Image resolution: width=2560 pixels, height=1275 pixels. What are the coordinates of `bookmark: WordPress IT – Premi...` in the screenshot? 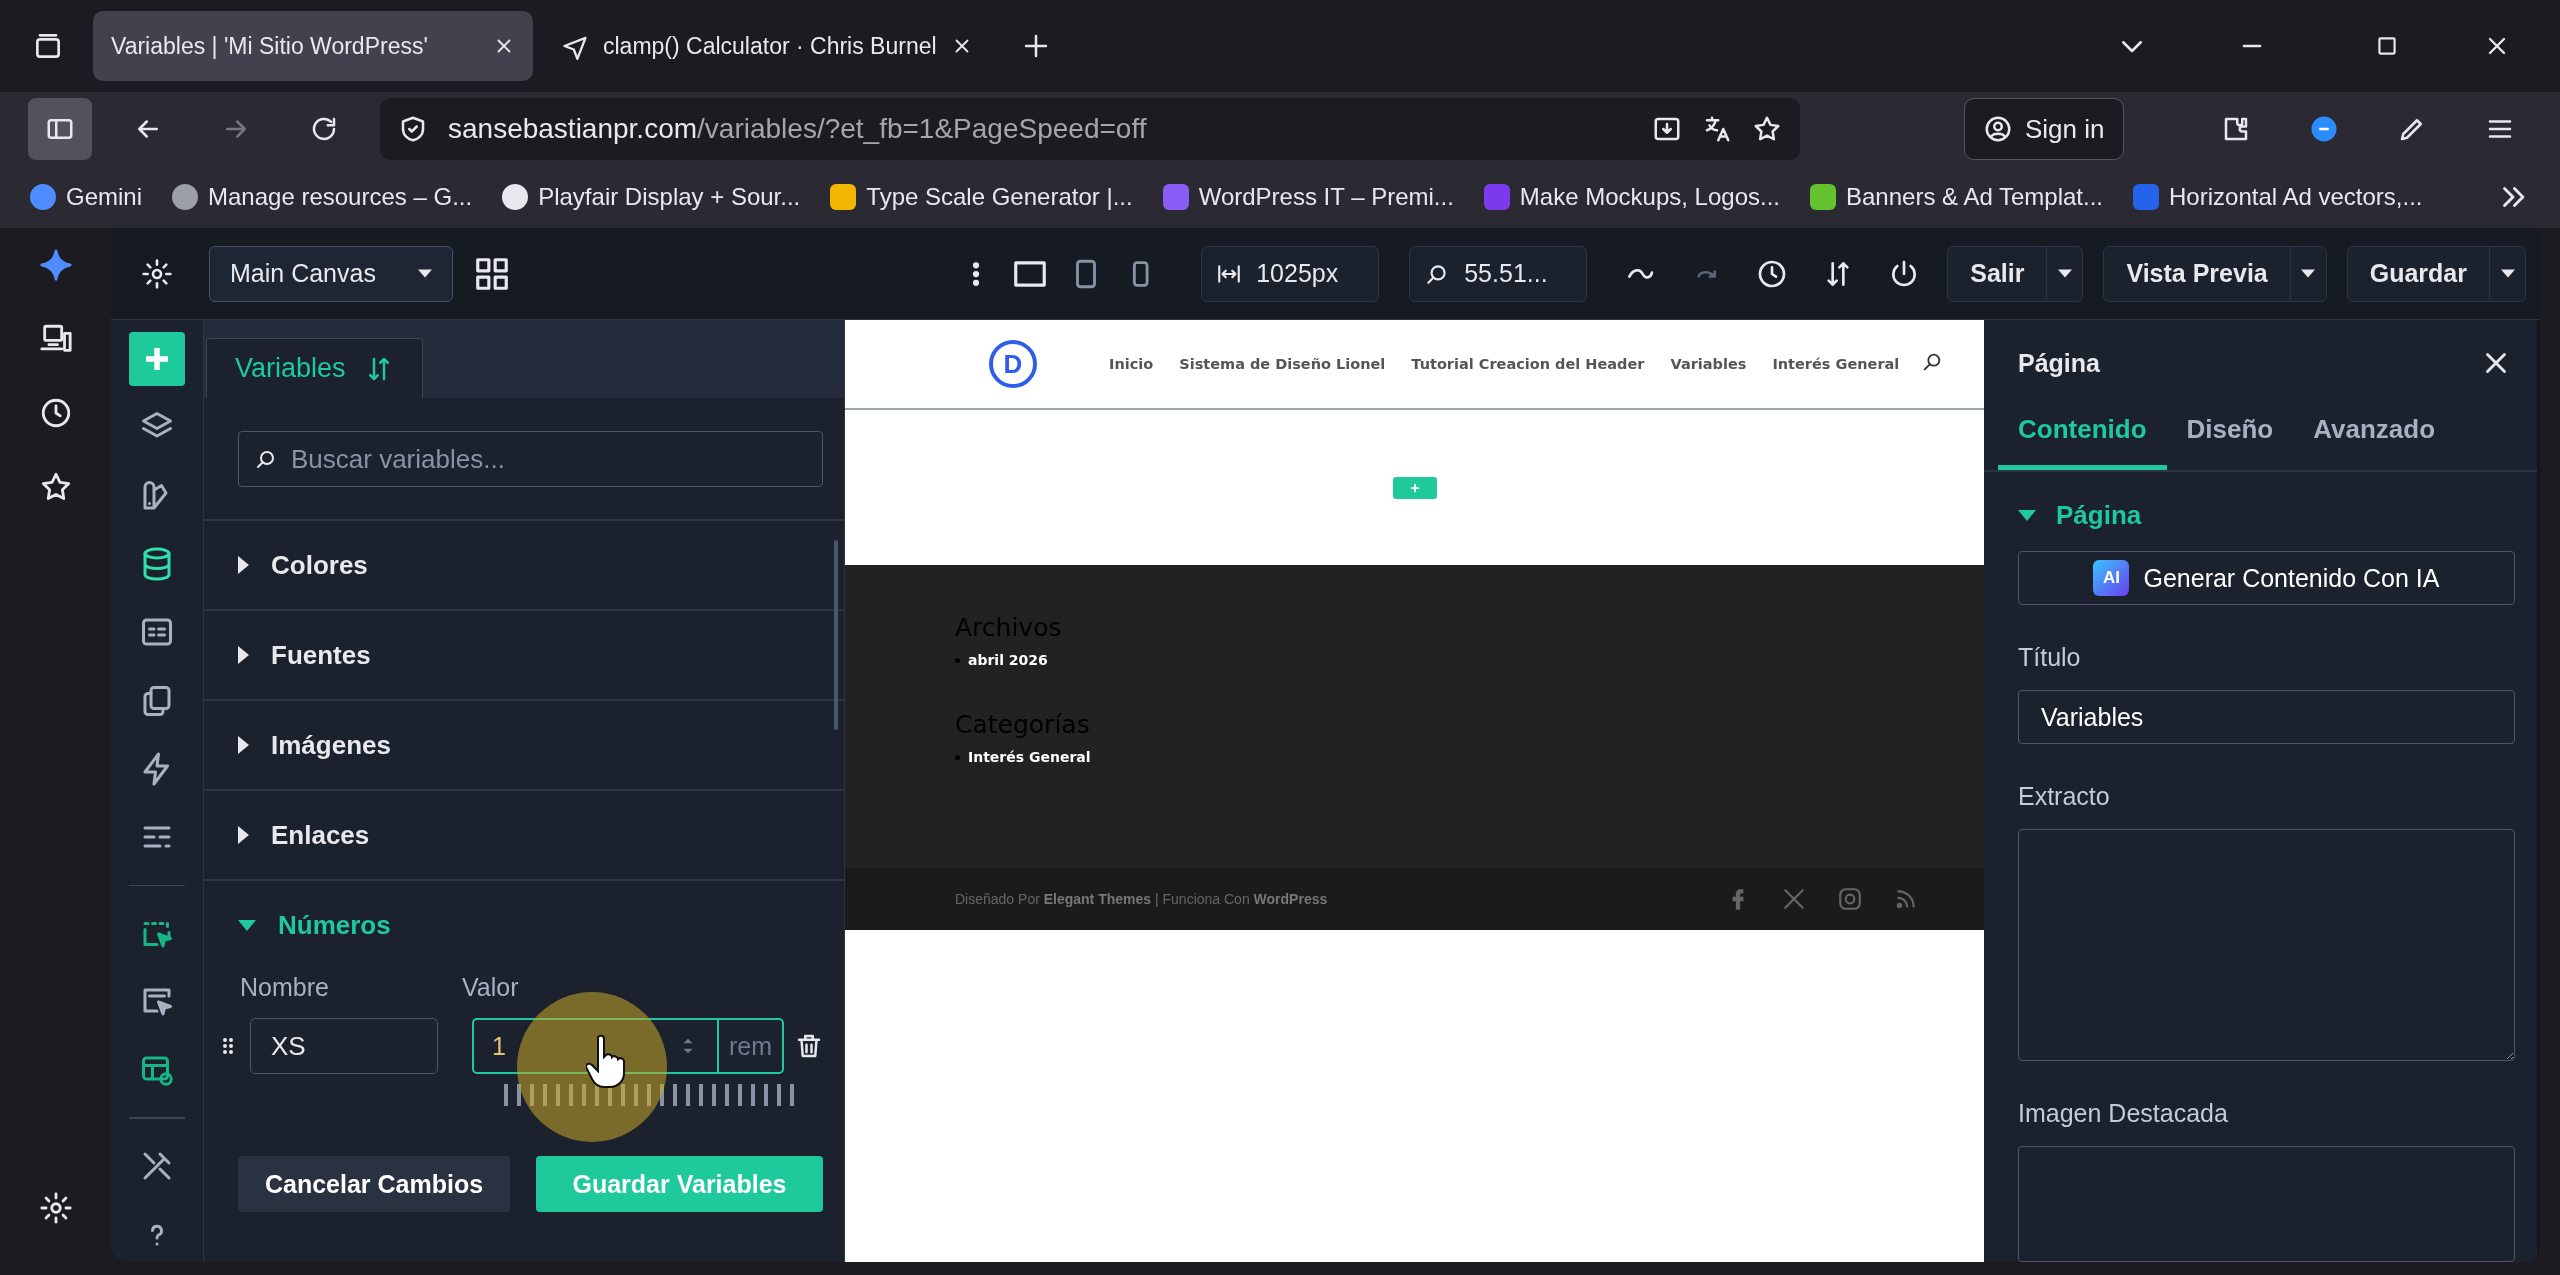 It's located at (1308, 197).